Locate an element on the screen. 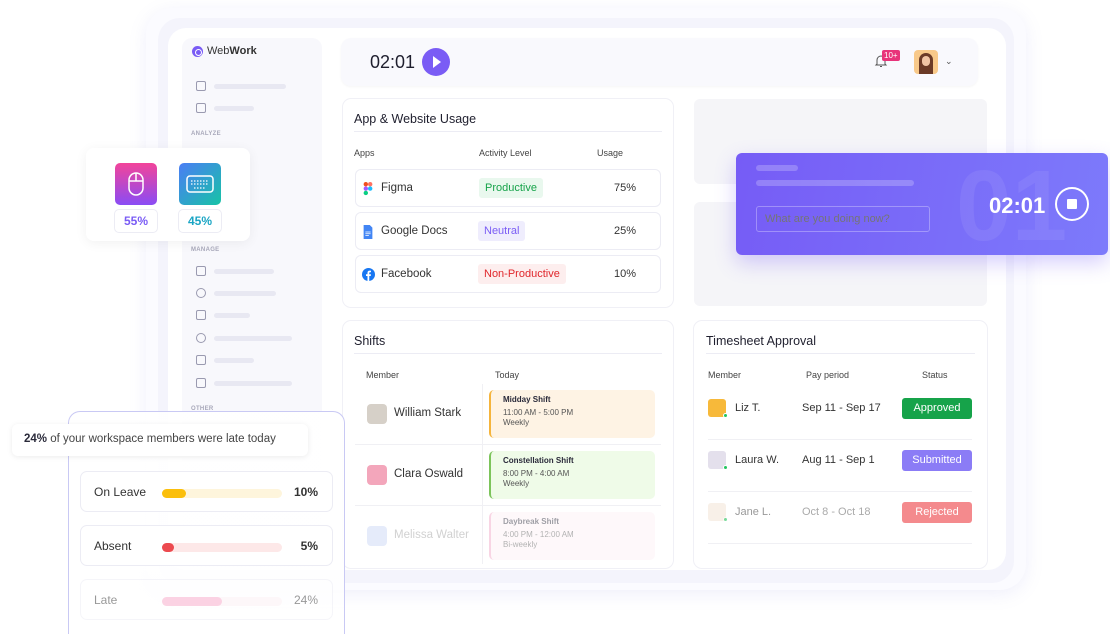 This screenshot has width=1110, height=634. task-check-icon is located at coordinates (201, 315).